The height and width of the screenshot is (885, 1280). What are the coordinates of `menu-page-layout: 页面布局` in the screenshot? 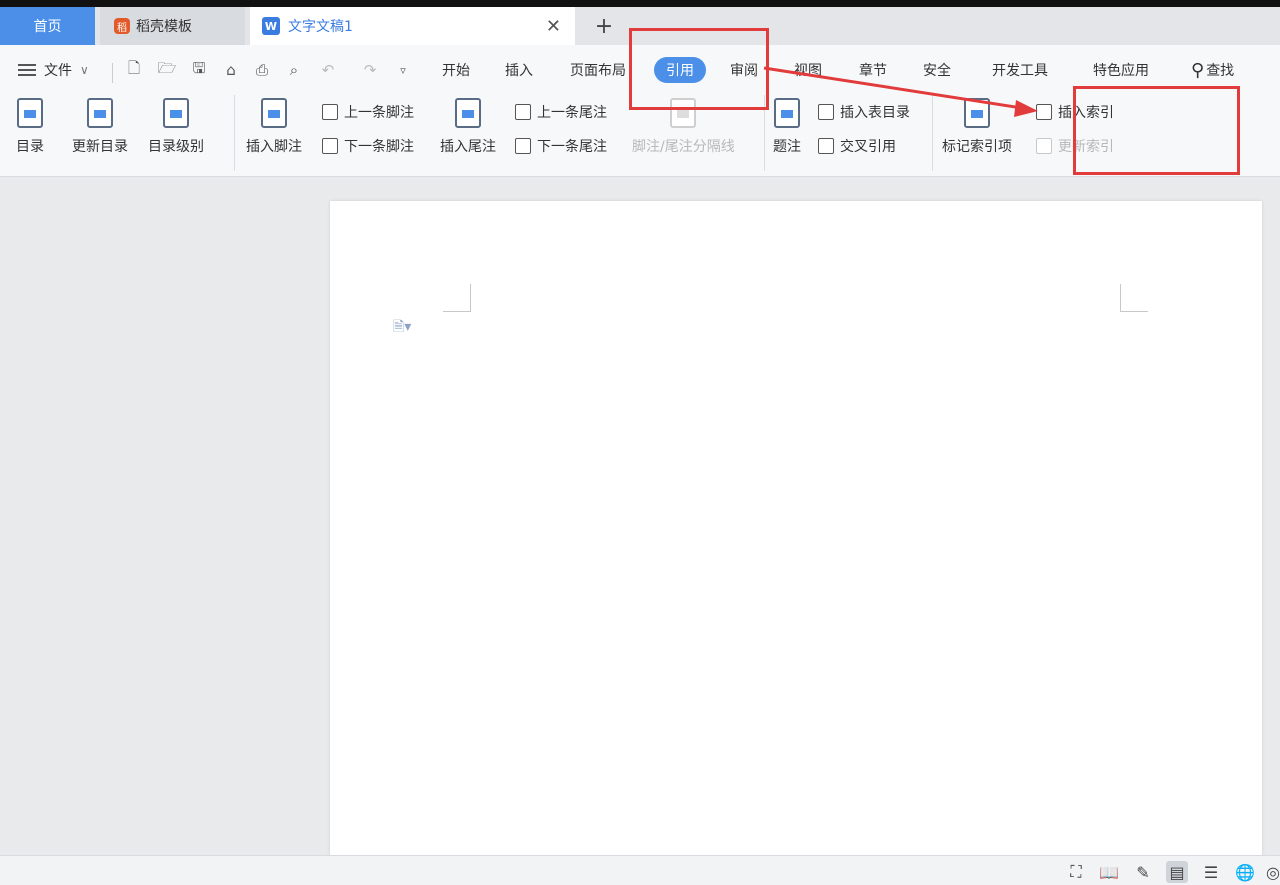 It's located at (598, 70).